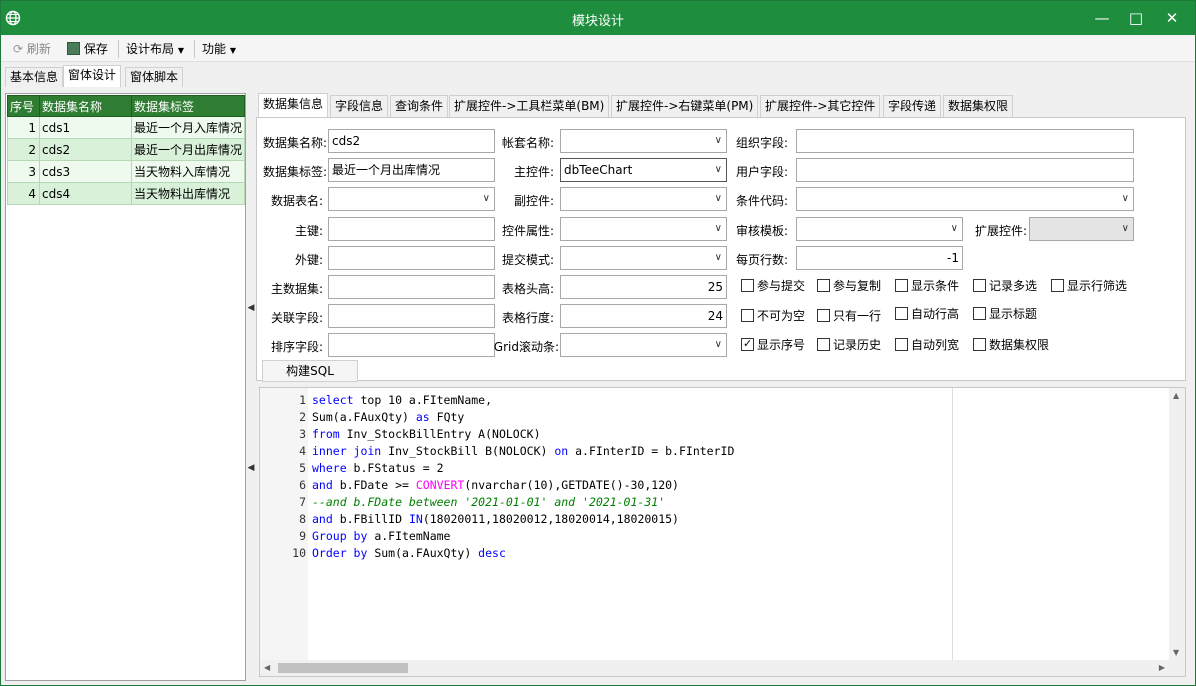  I want to click on scroll-right-icon: ▶, so click(1162, 667).